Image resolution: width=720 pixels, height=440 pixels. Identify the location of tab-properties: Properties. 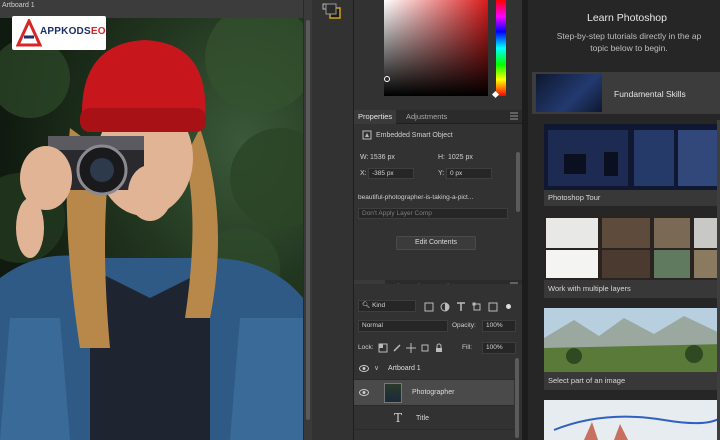
(375, 117).